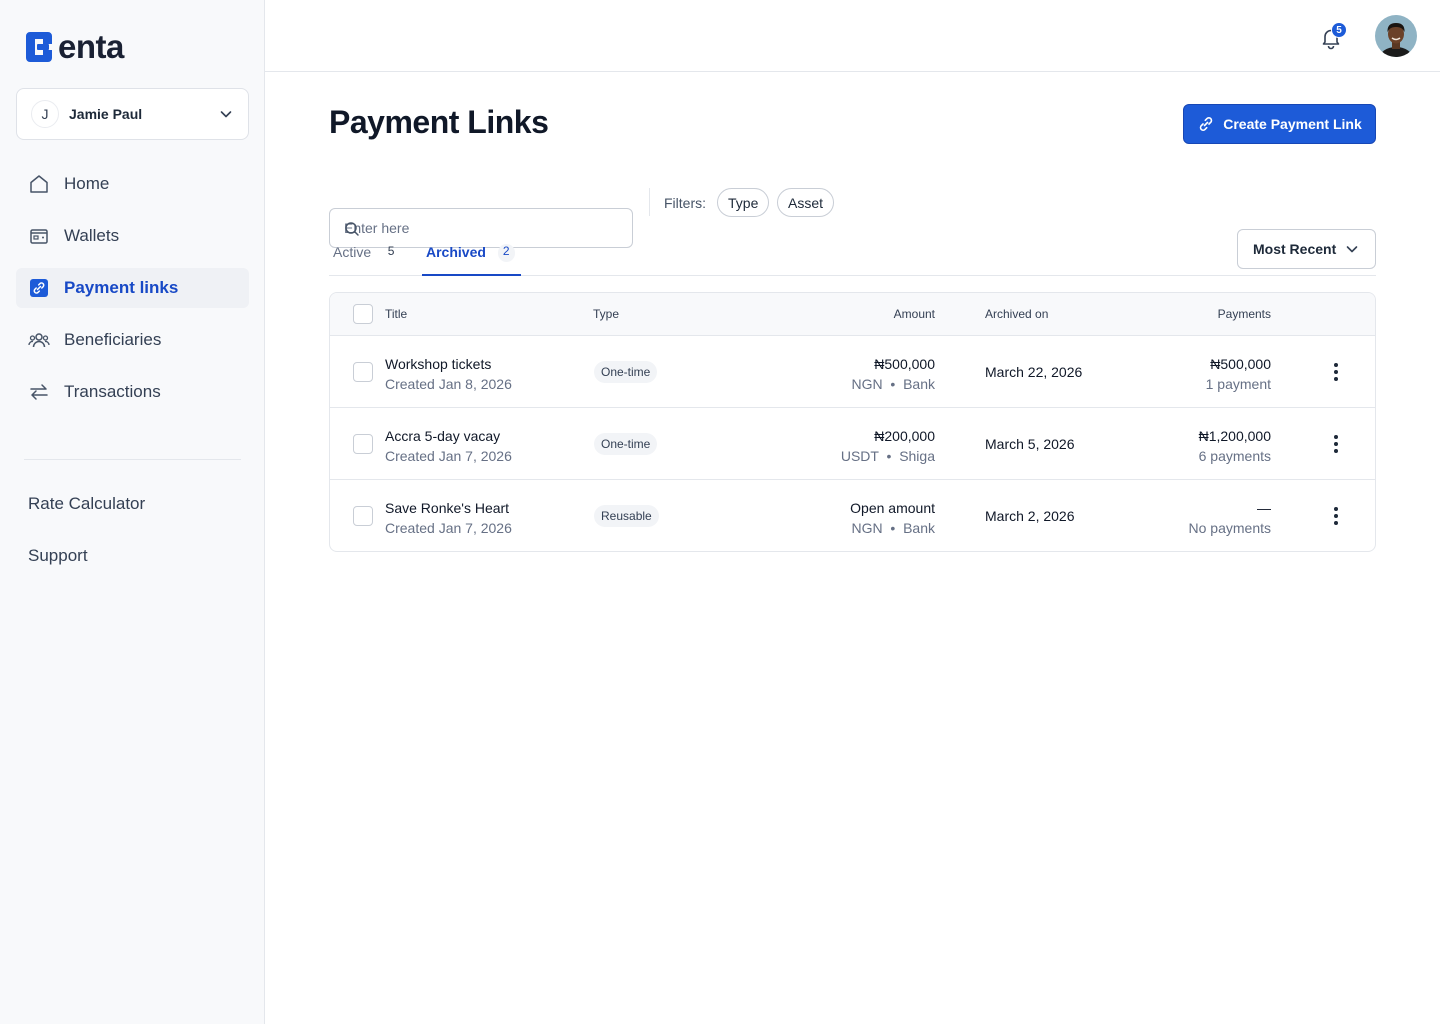  What do you see at coordinates (106, 114) in the screenshot?
I see `account-name: Jamie Paul` at bounding box center [106, 114].